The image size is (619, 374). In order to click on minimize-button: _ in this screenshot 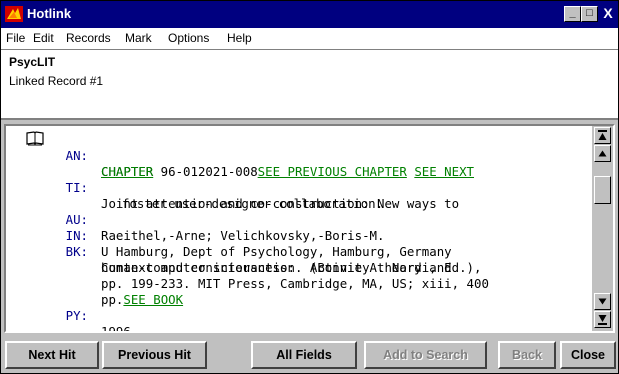, I will do `click(572, 14)`.